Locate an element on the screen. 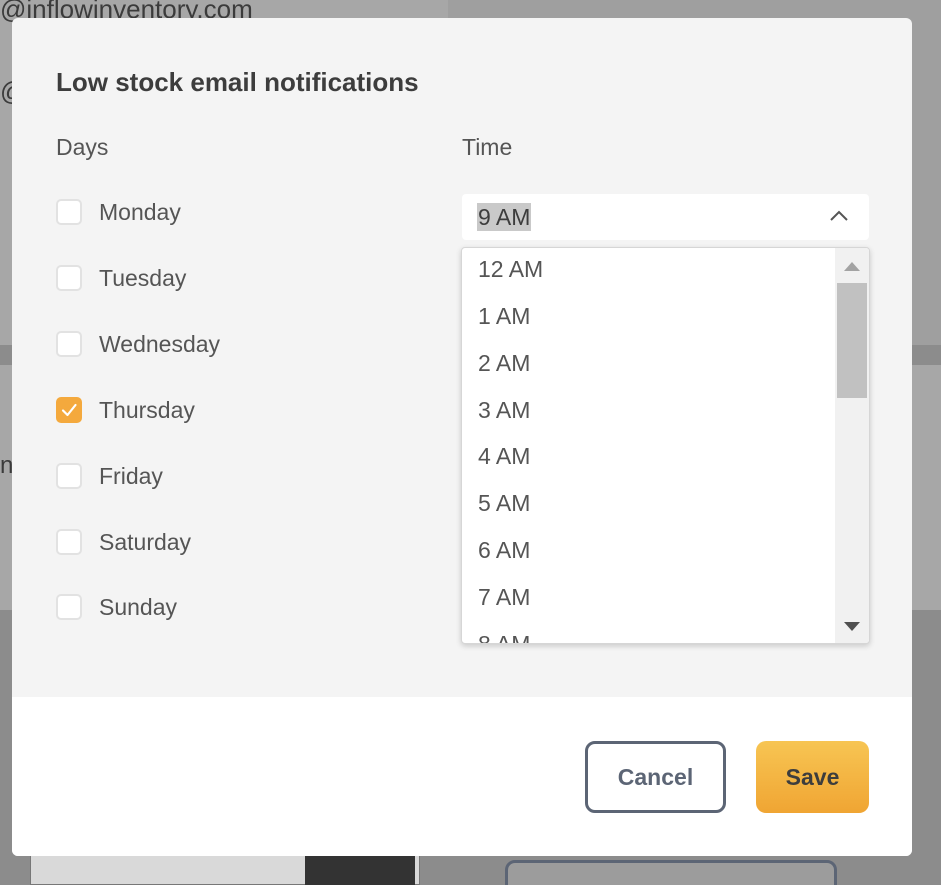  time-option: 3 AM is located at coordinates (504, 410).